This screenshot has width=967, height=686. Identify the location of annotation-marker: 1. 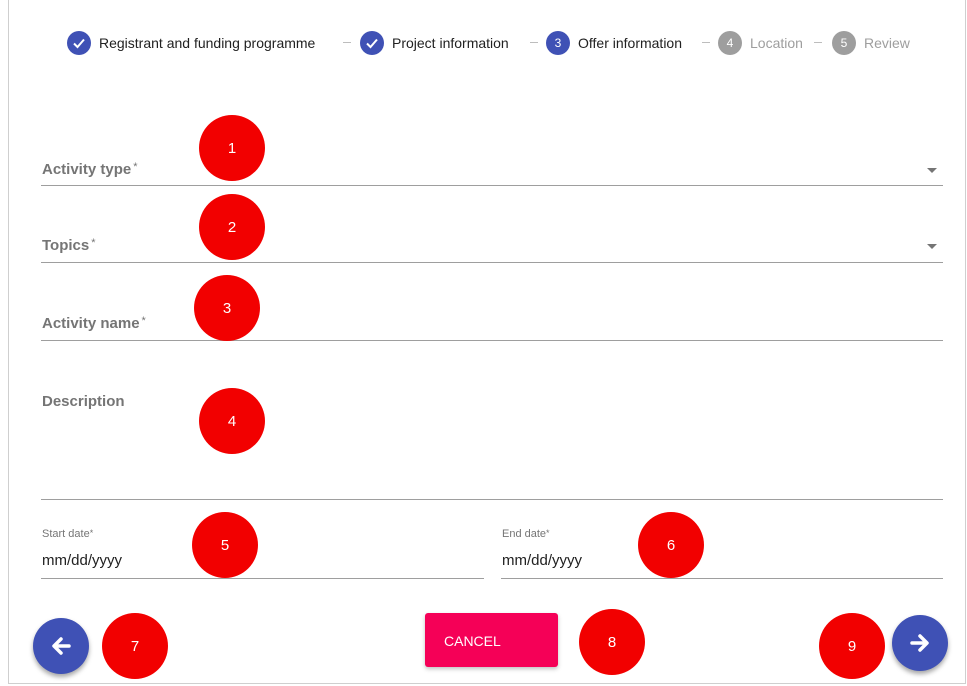
(232, 148).